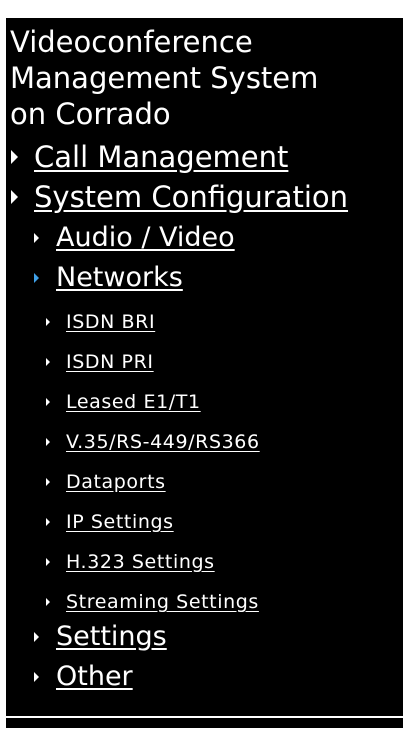 The image size is (412, 734). Describe the element at coordinates (162, 602) in the screenshot. I see `streaming-settings-link: Streaming Settings` at that location.